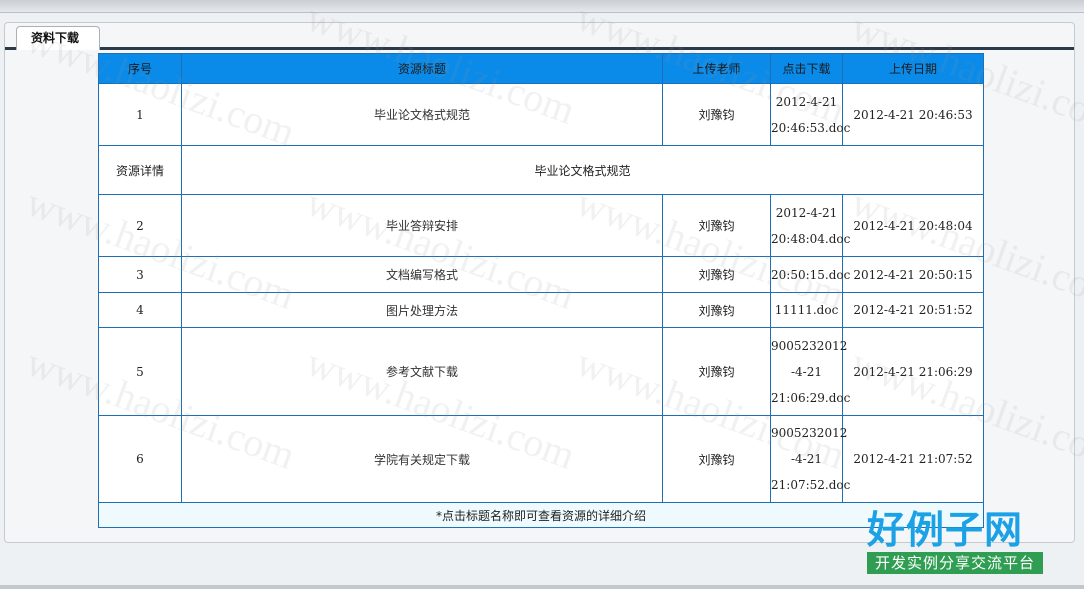 Image resolution: width=1084 pixels, height=589 pixels. I want to click on row-date: 2012-4-21 20:48:04, so click(913, 225).